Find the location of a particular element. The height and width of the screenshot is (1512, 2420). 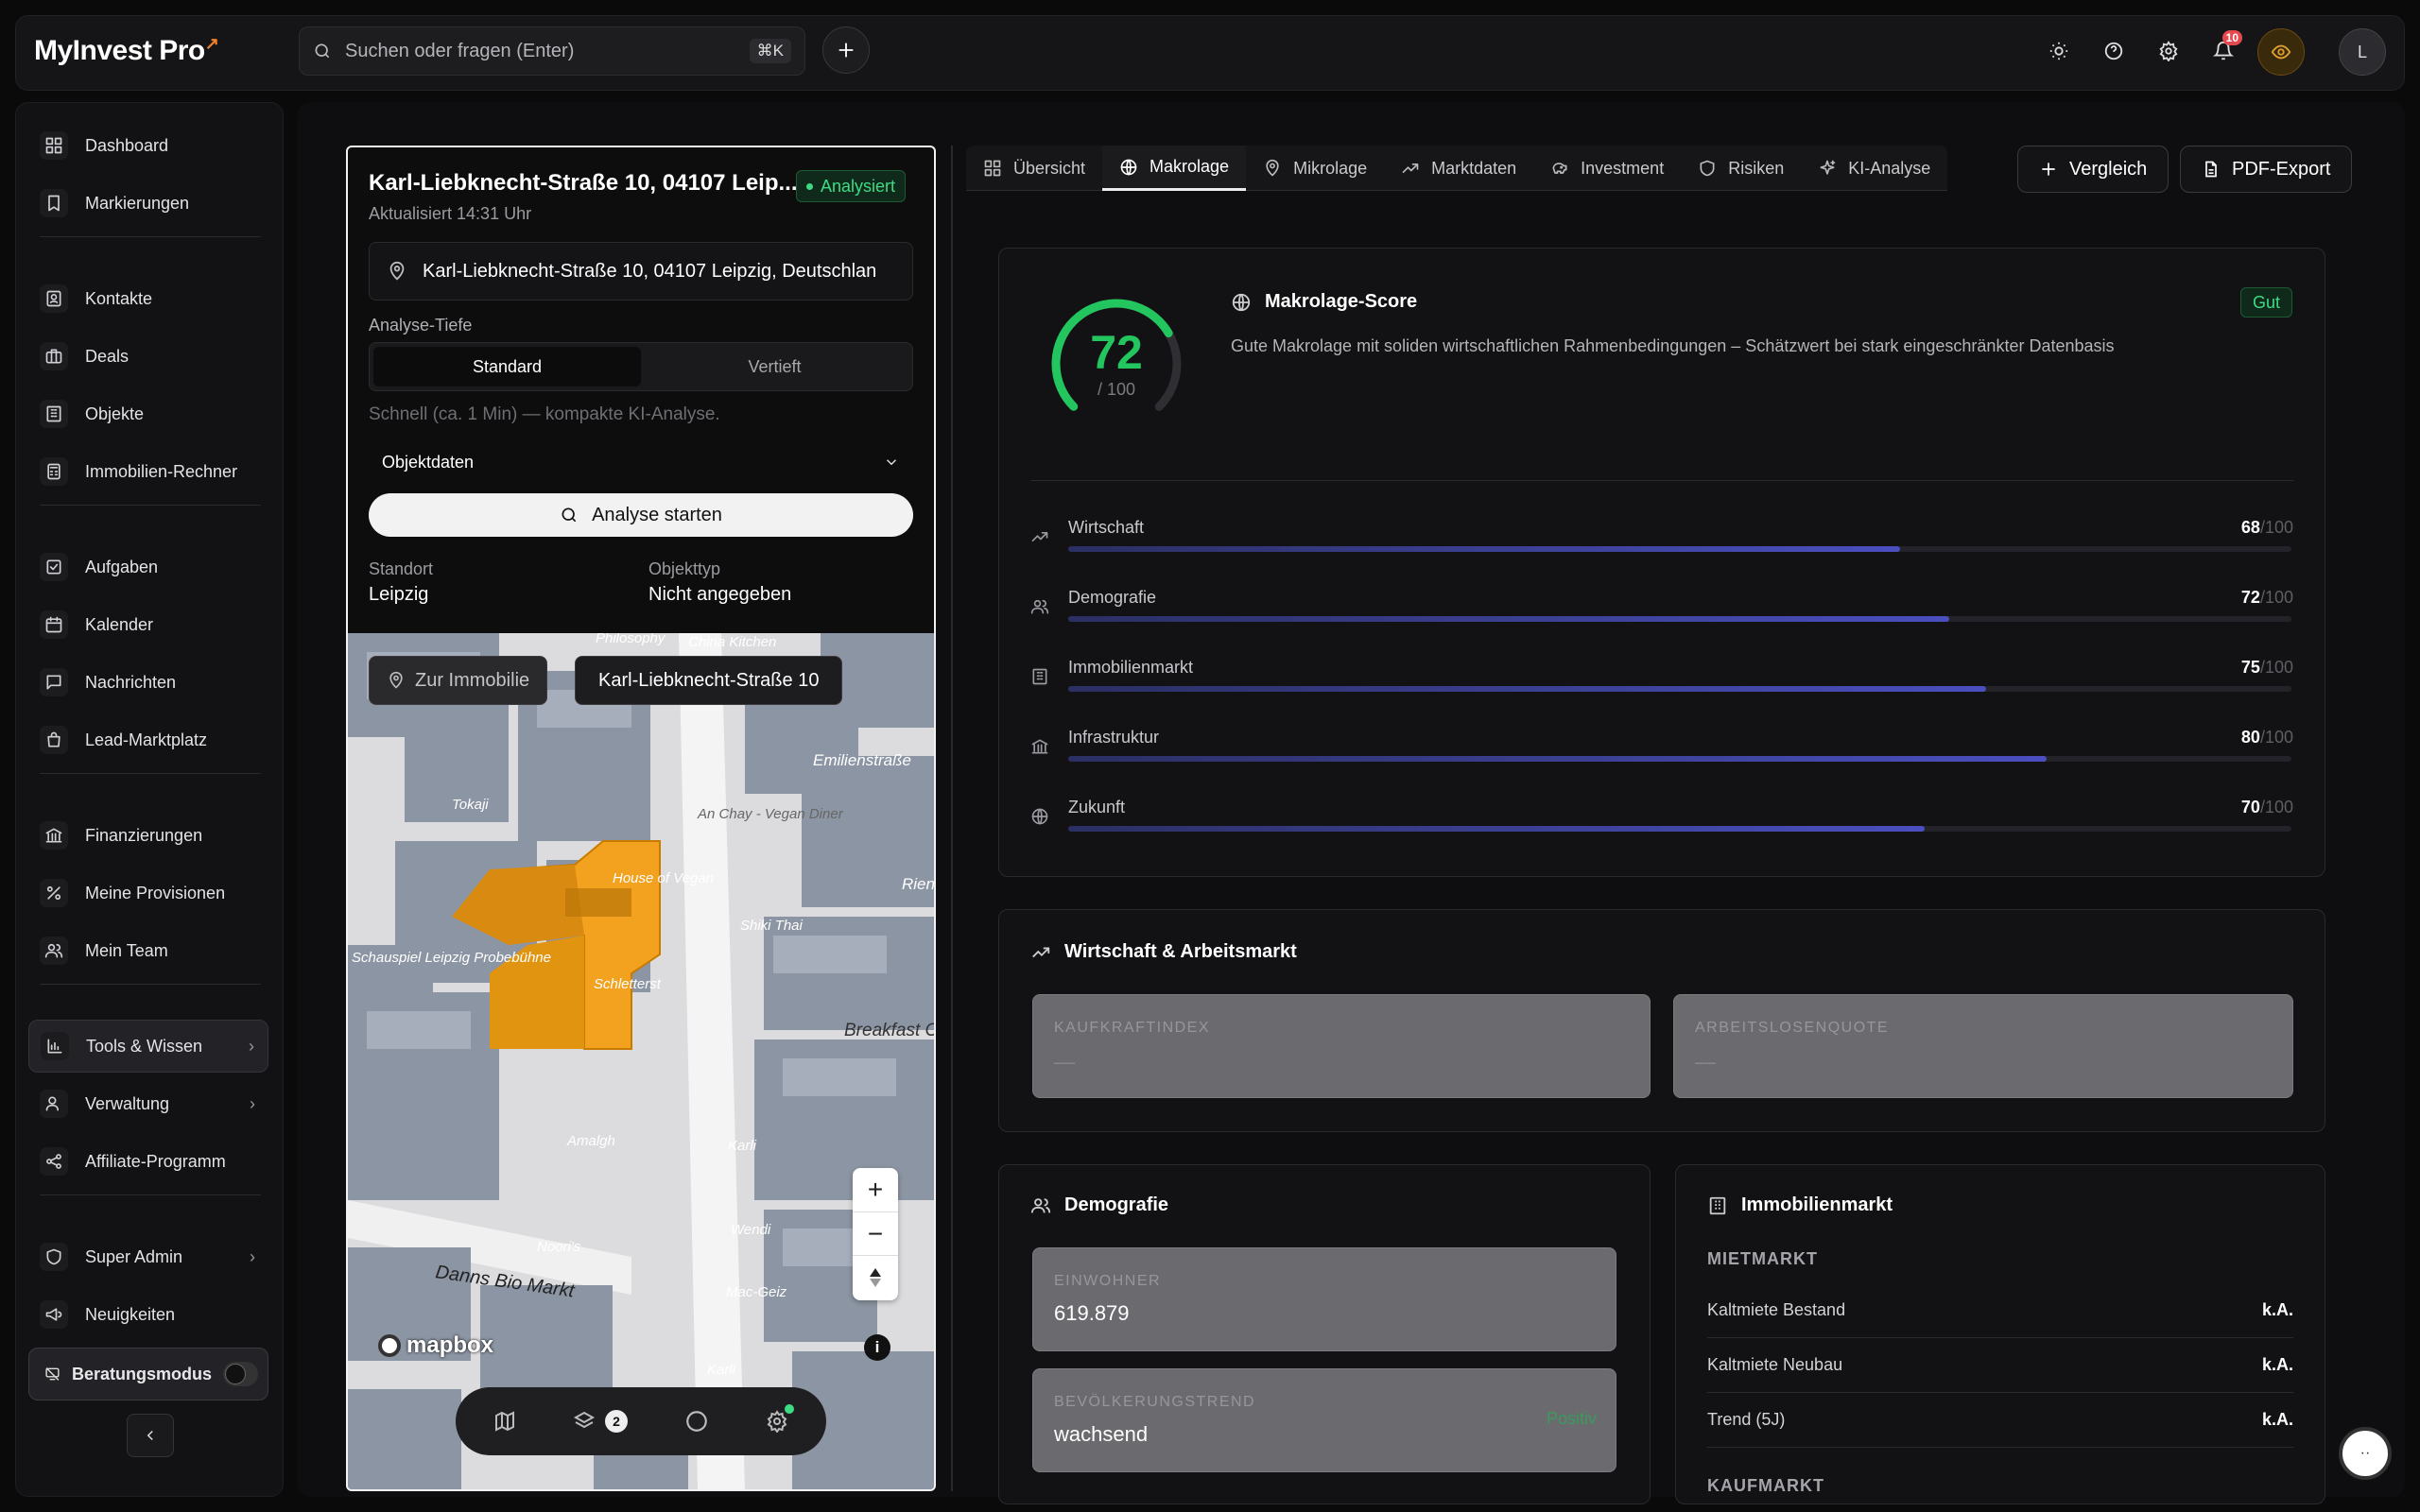

to-property-button: Zur Immobilie is located at coordinates (458, 680).